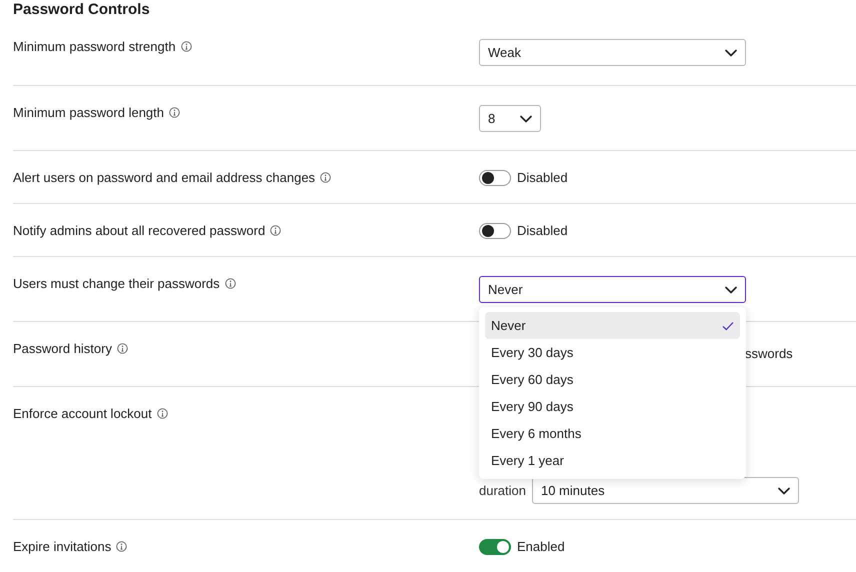 The image size is (856, 572). What do you see at coordinates (510, 118) in the screenshot?
I see `dropdown-select: 8` at bounding box center [510, 118].